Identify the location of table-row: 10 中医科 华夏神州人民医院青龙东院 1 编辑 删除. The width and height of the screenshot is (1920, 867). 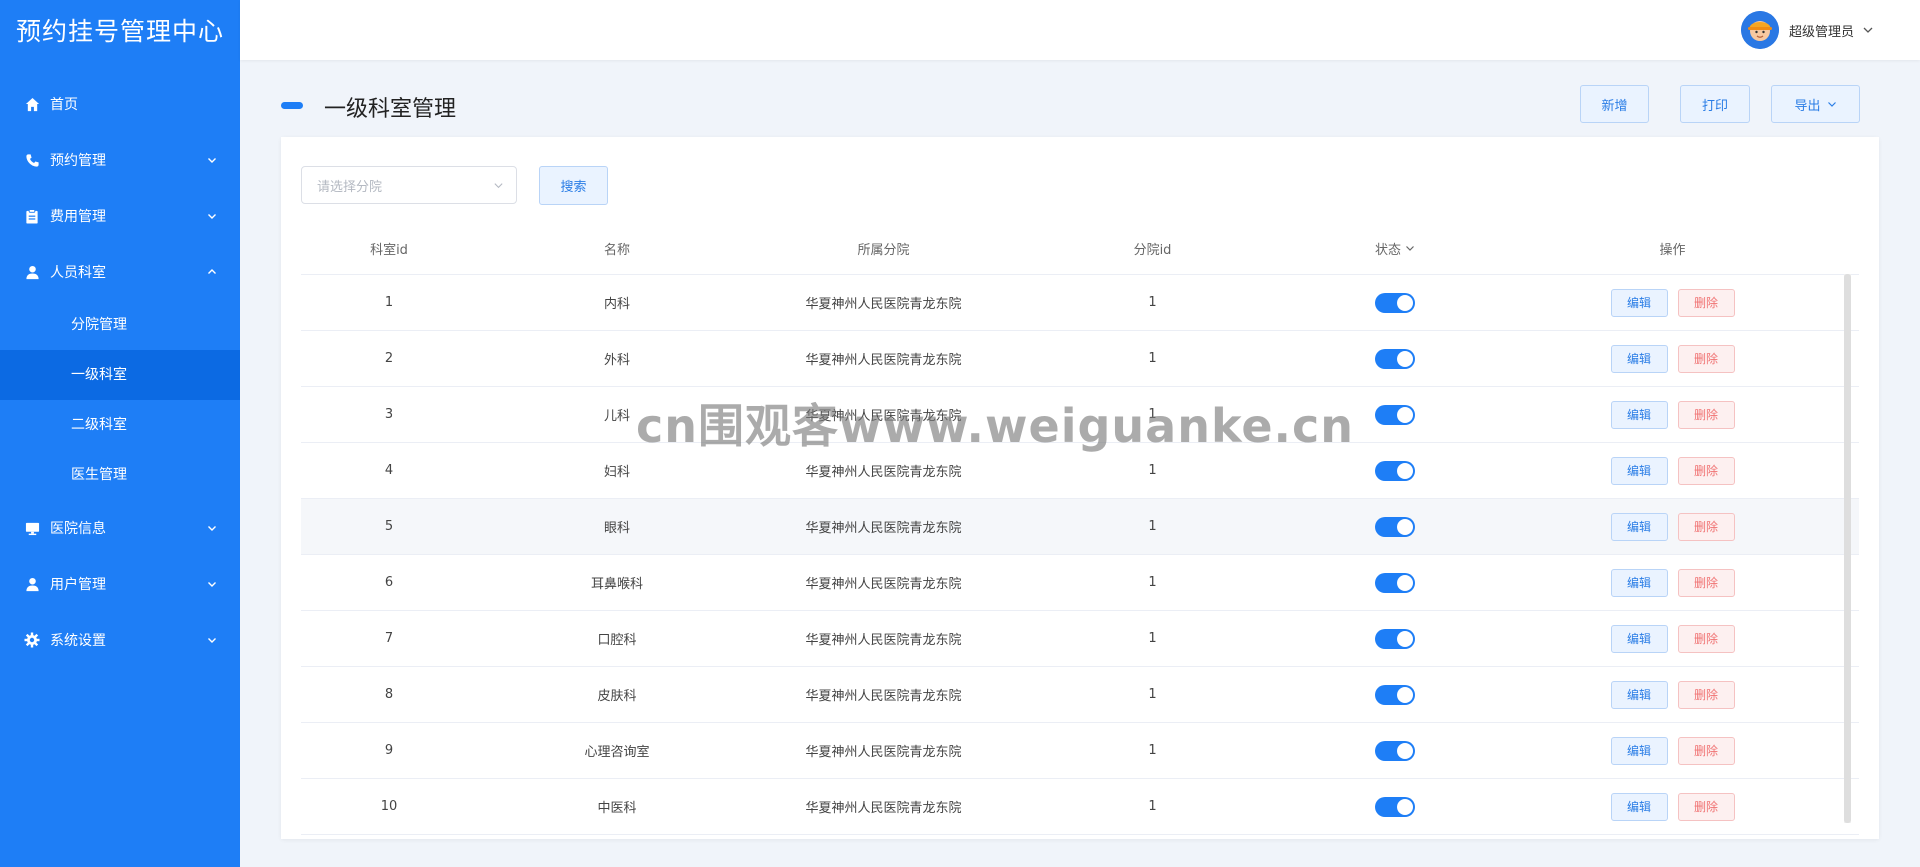
(1080, 807).